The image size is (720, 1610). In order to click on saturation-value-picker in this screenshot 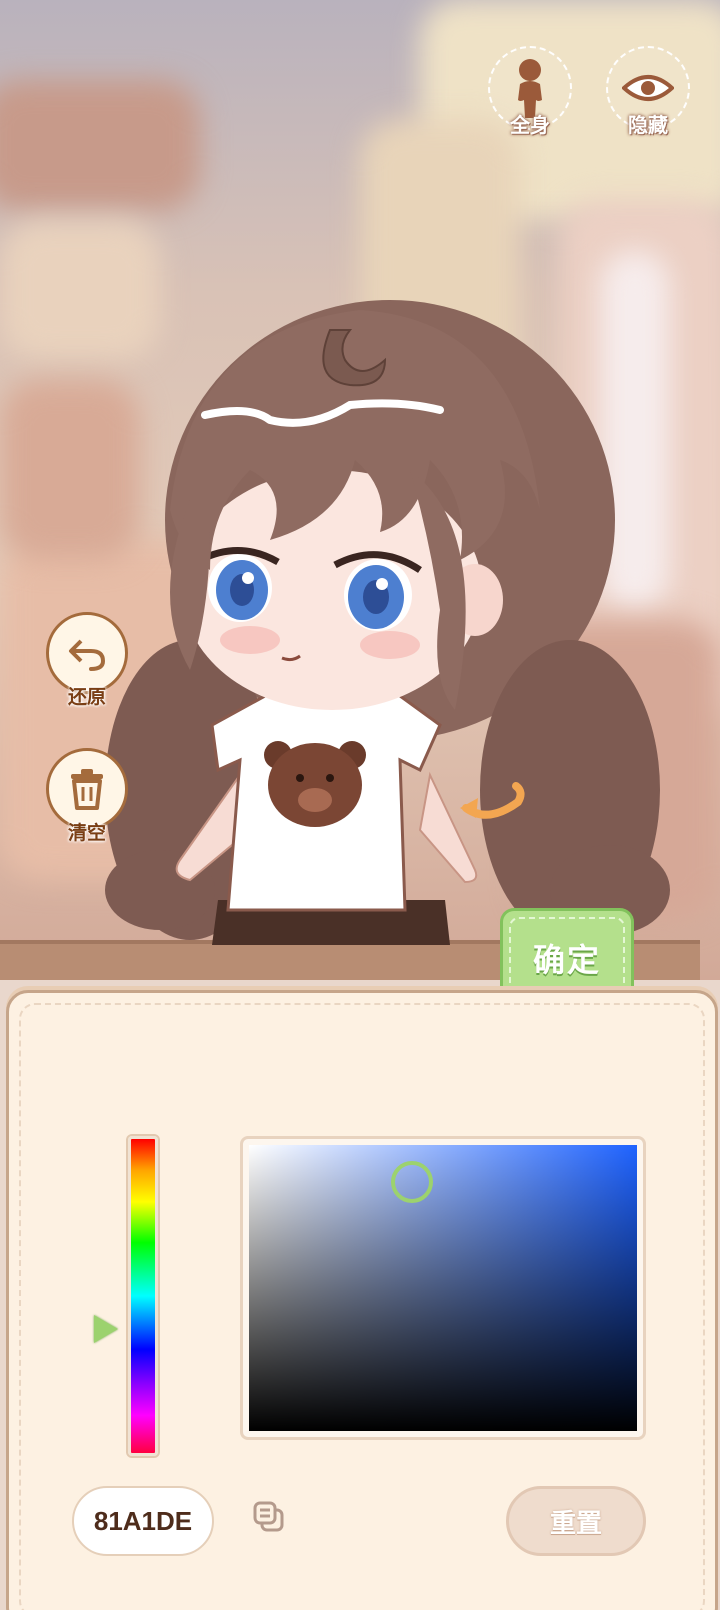, I will do `click(443, 1288)`.